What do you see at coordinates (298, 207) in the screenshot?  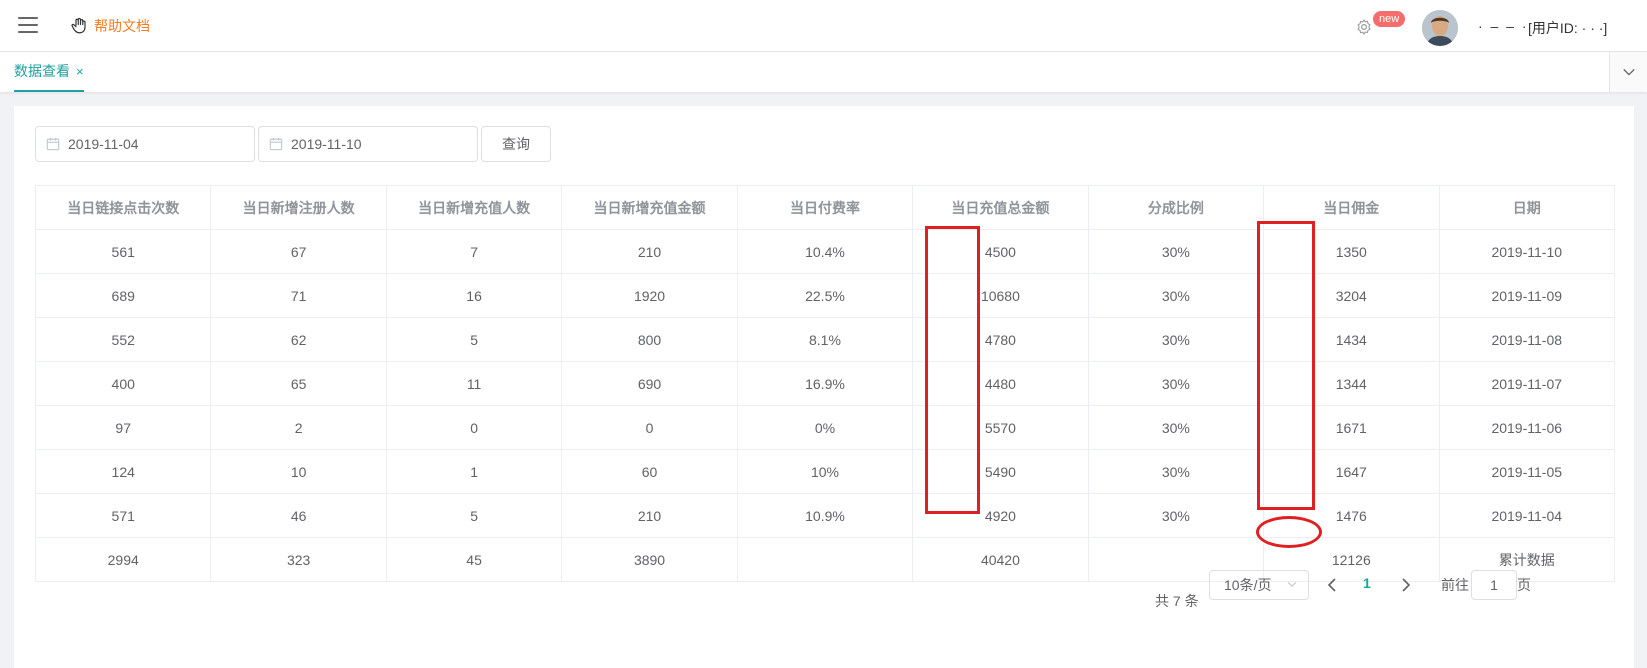 I see `column-header: 当日新增注册人数` at bounding box center [298, 207].